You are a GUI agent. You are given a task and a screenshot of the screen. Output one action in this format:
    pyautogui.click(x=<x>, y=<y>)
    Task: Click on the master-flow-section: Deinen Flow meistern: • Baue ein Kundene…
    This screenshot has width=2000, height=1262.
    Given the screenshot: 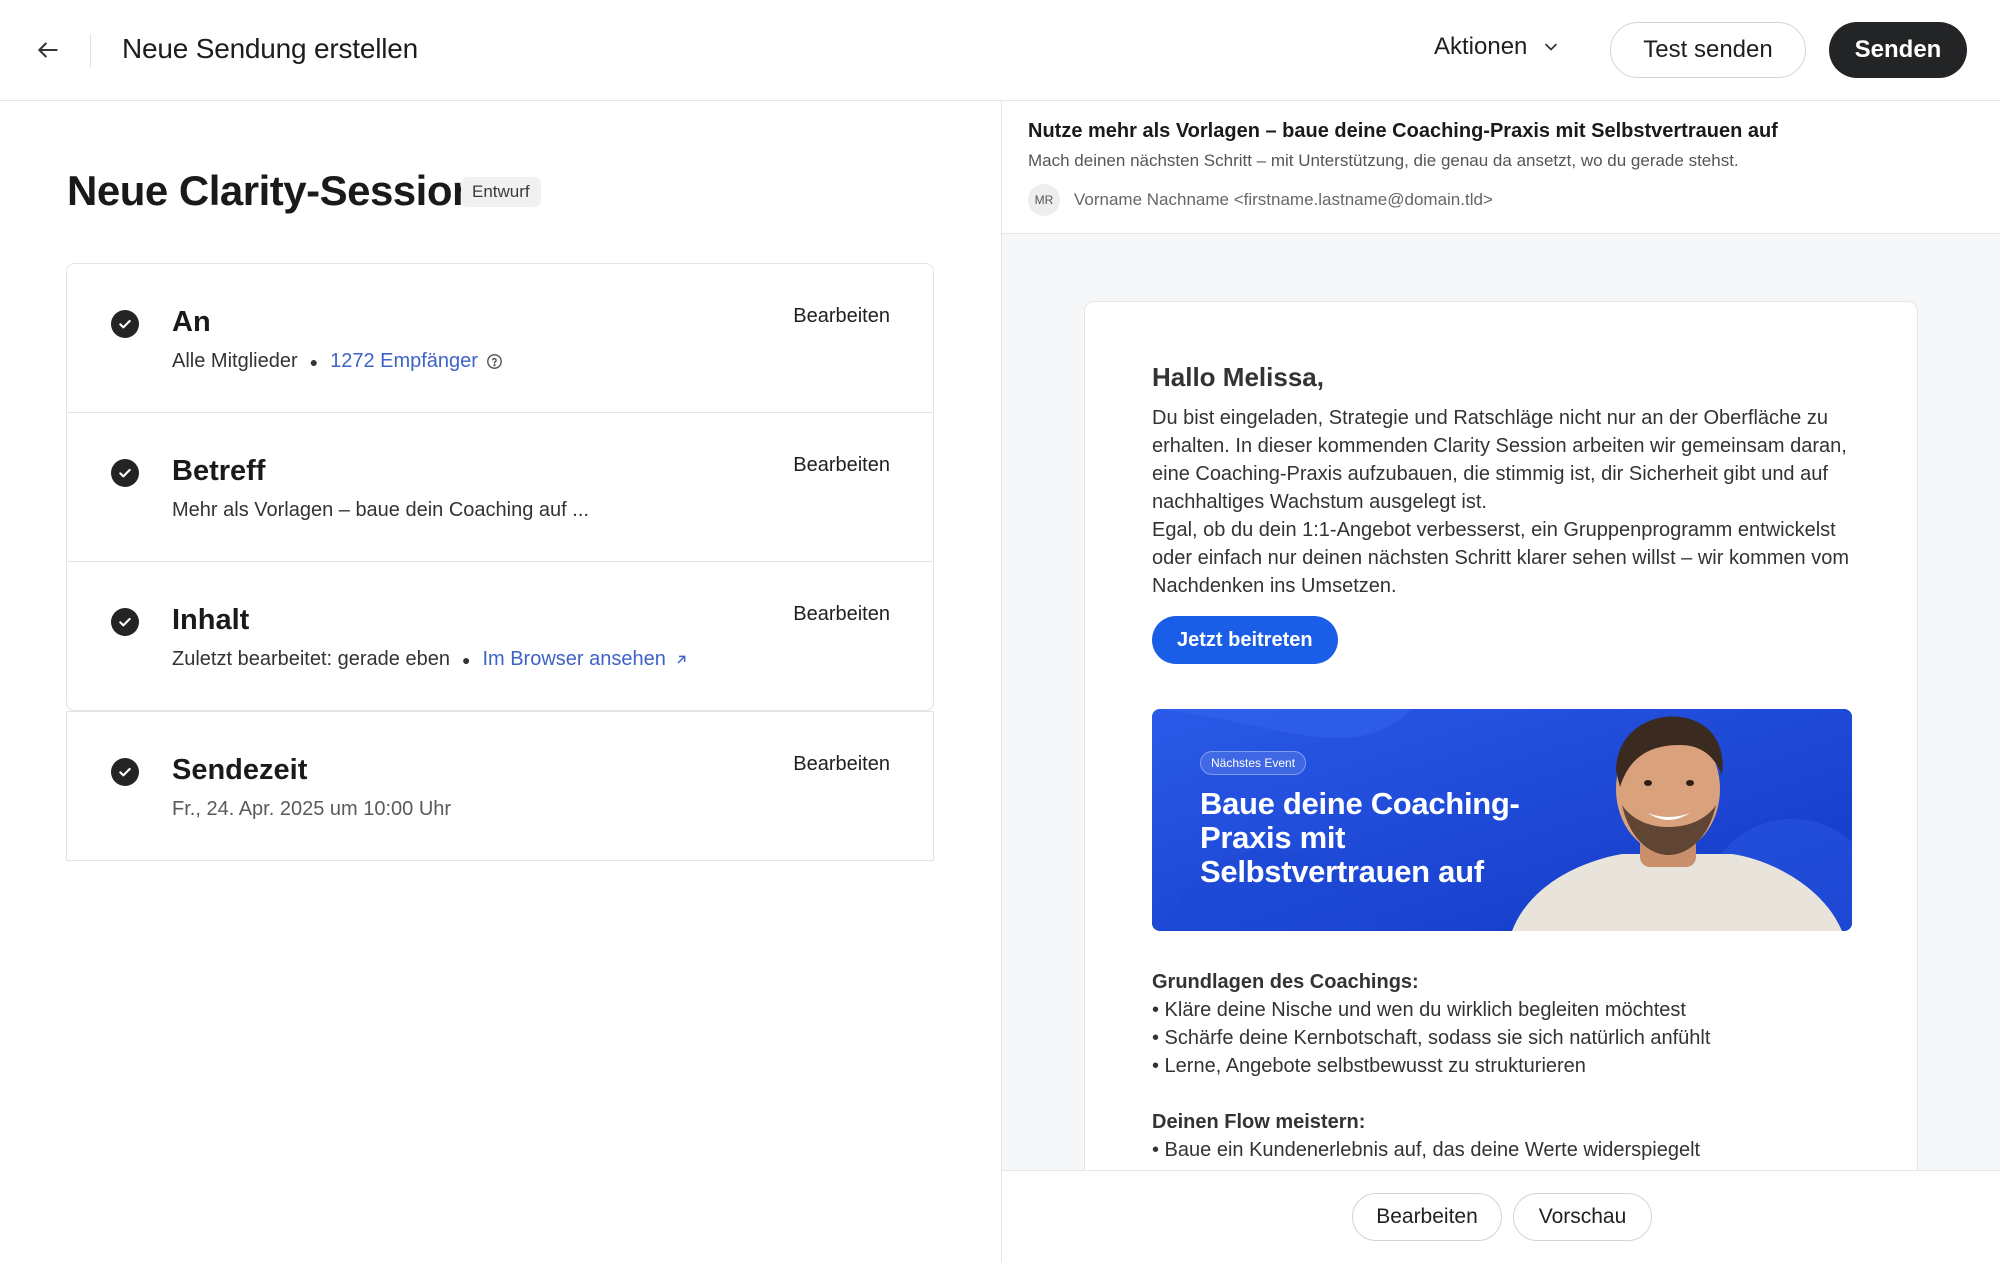 What is the action you would take?
    pyautogui.click(x=1502, y=1136)
    